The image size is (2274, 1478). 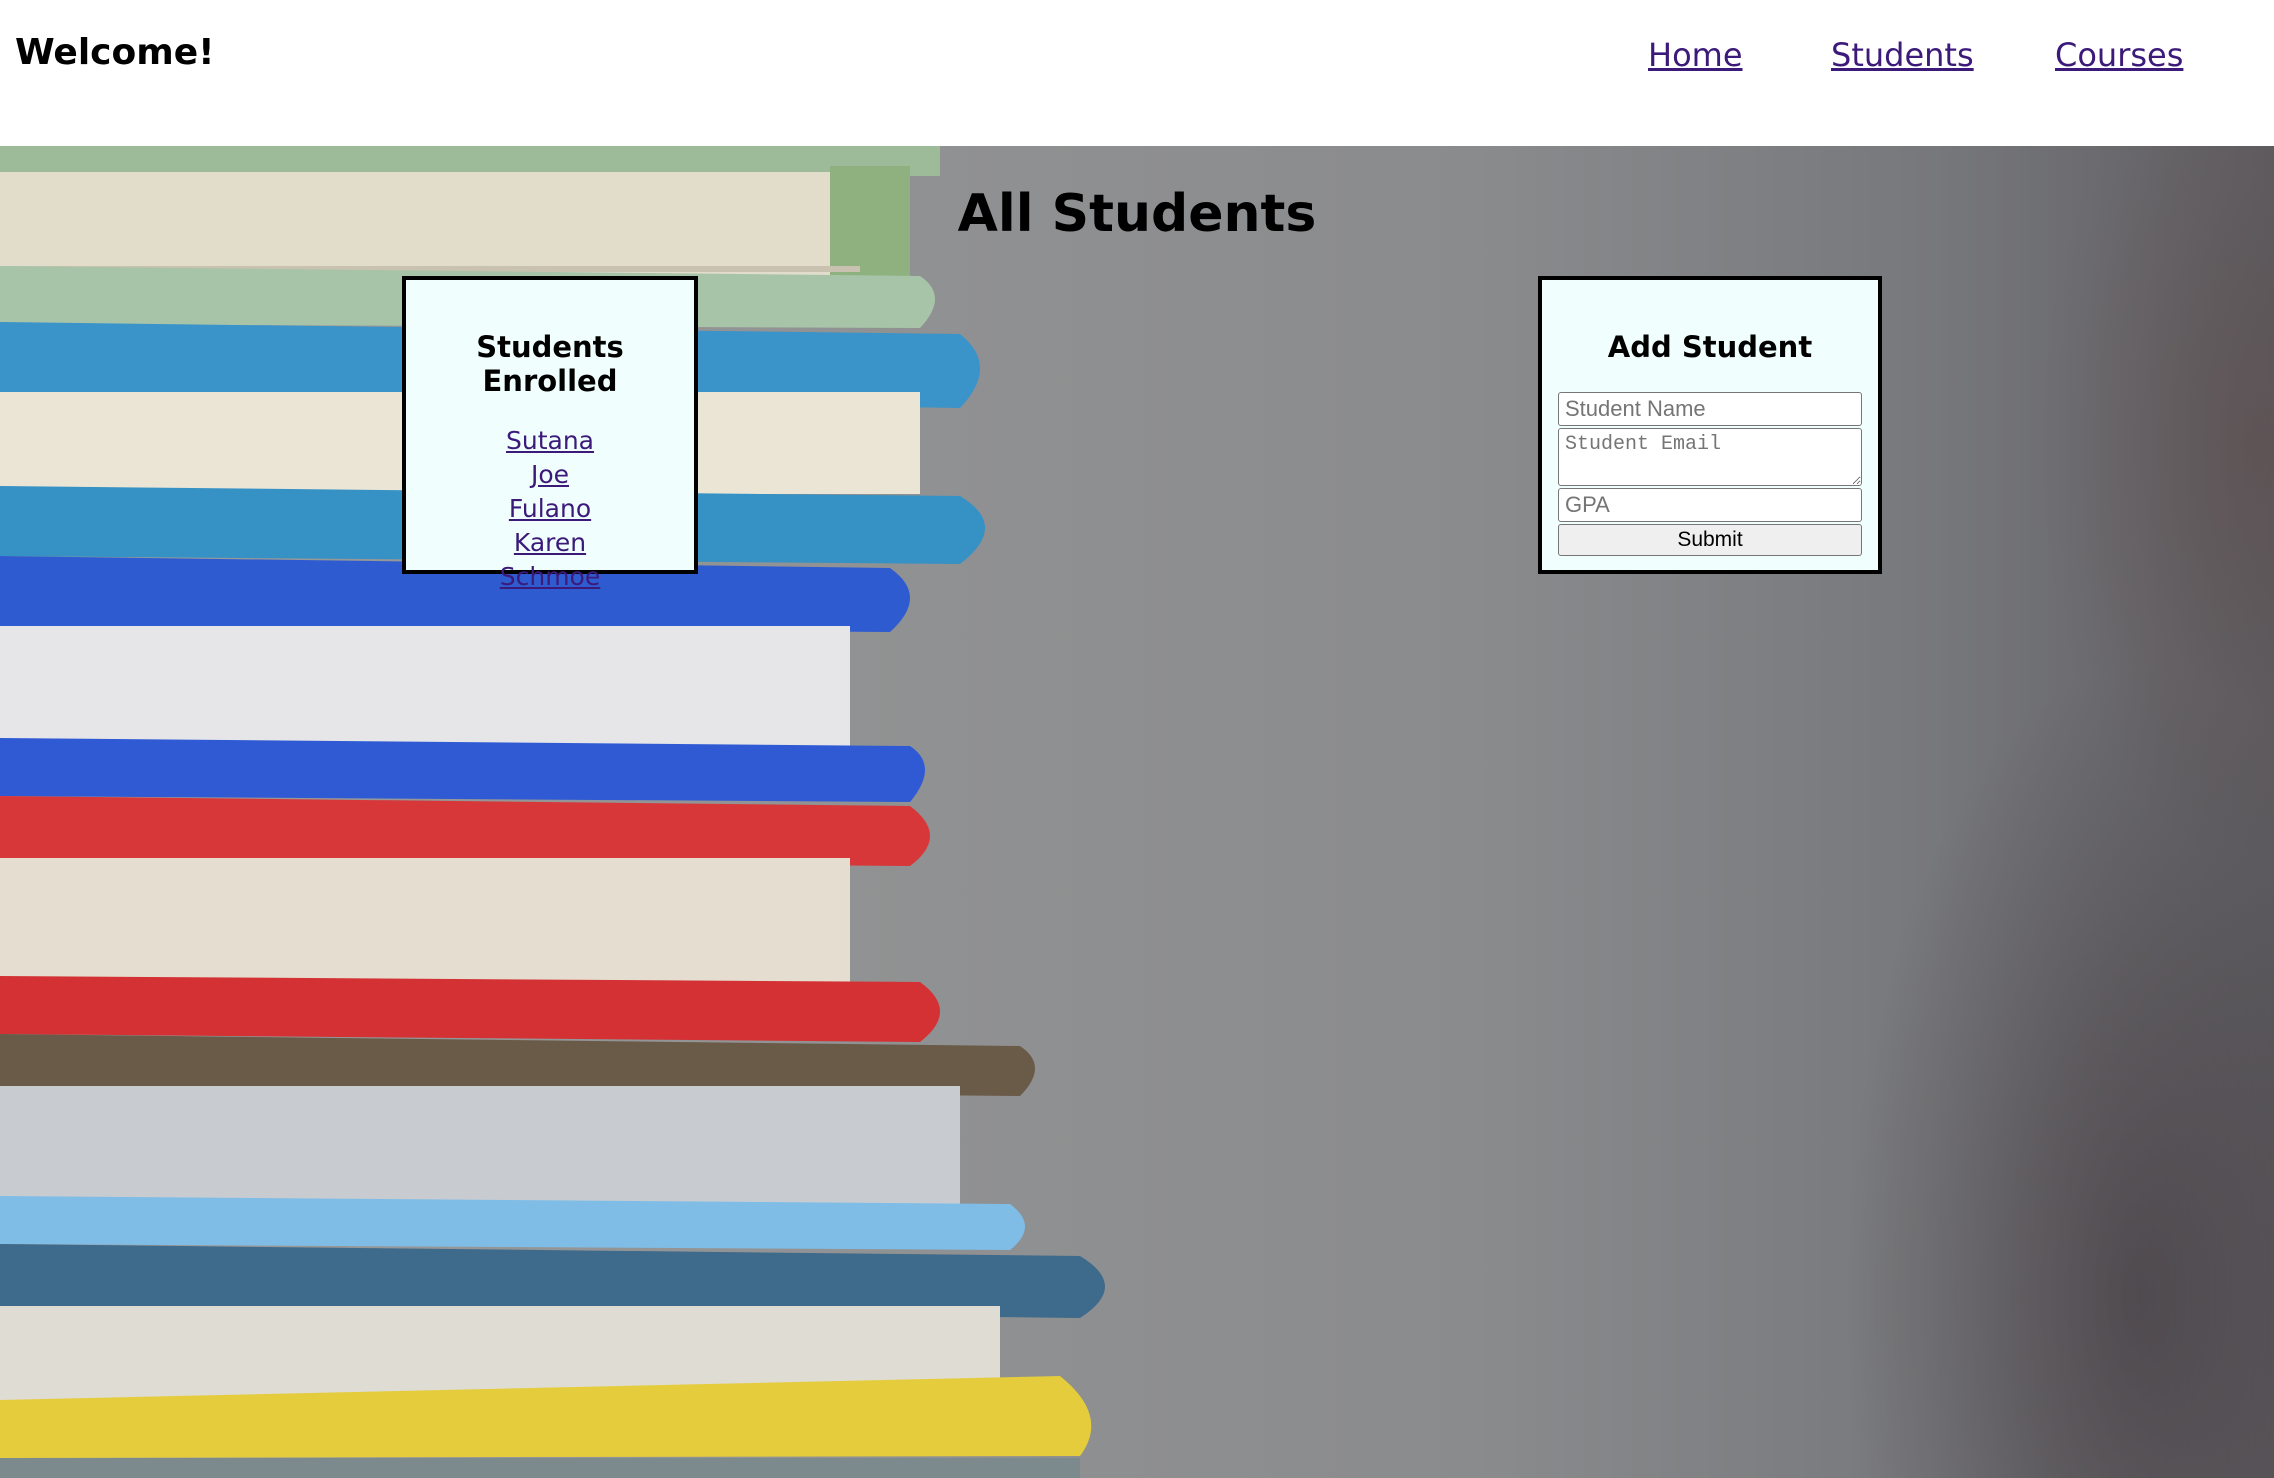 What do you see at coordinates (1710, 409) in the screenshot?
I see `student-name-input` at bounding box center [1710, 409].